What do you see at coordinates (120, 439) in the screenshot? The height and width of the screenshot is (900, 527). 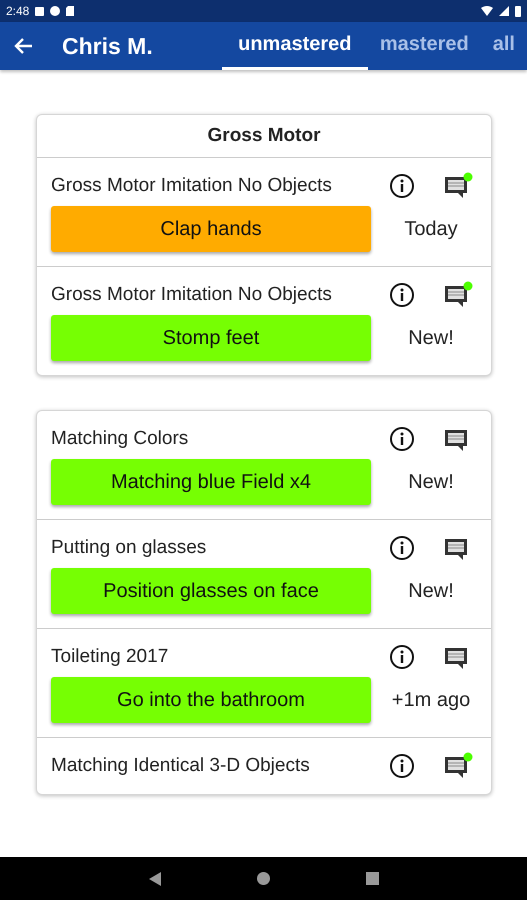 I see `item-title: Matching Colors` at bounding box center [120, 439].